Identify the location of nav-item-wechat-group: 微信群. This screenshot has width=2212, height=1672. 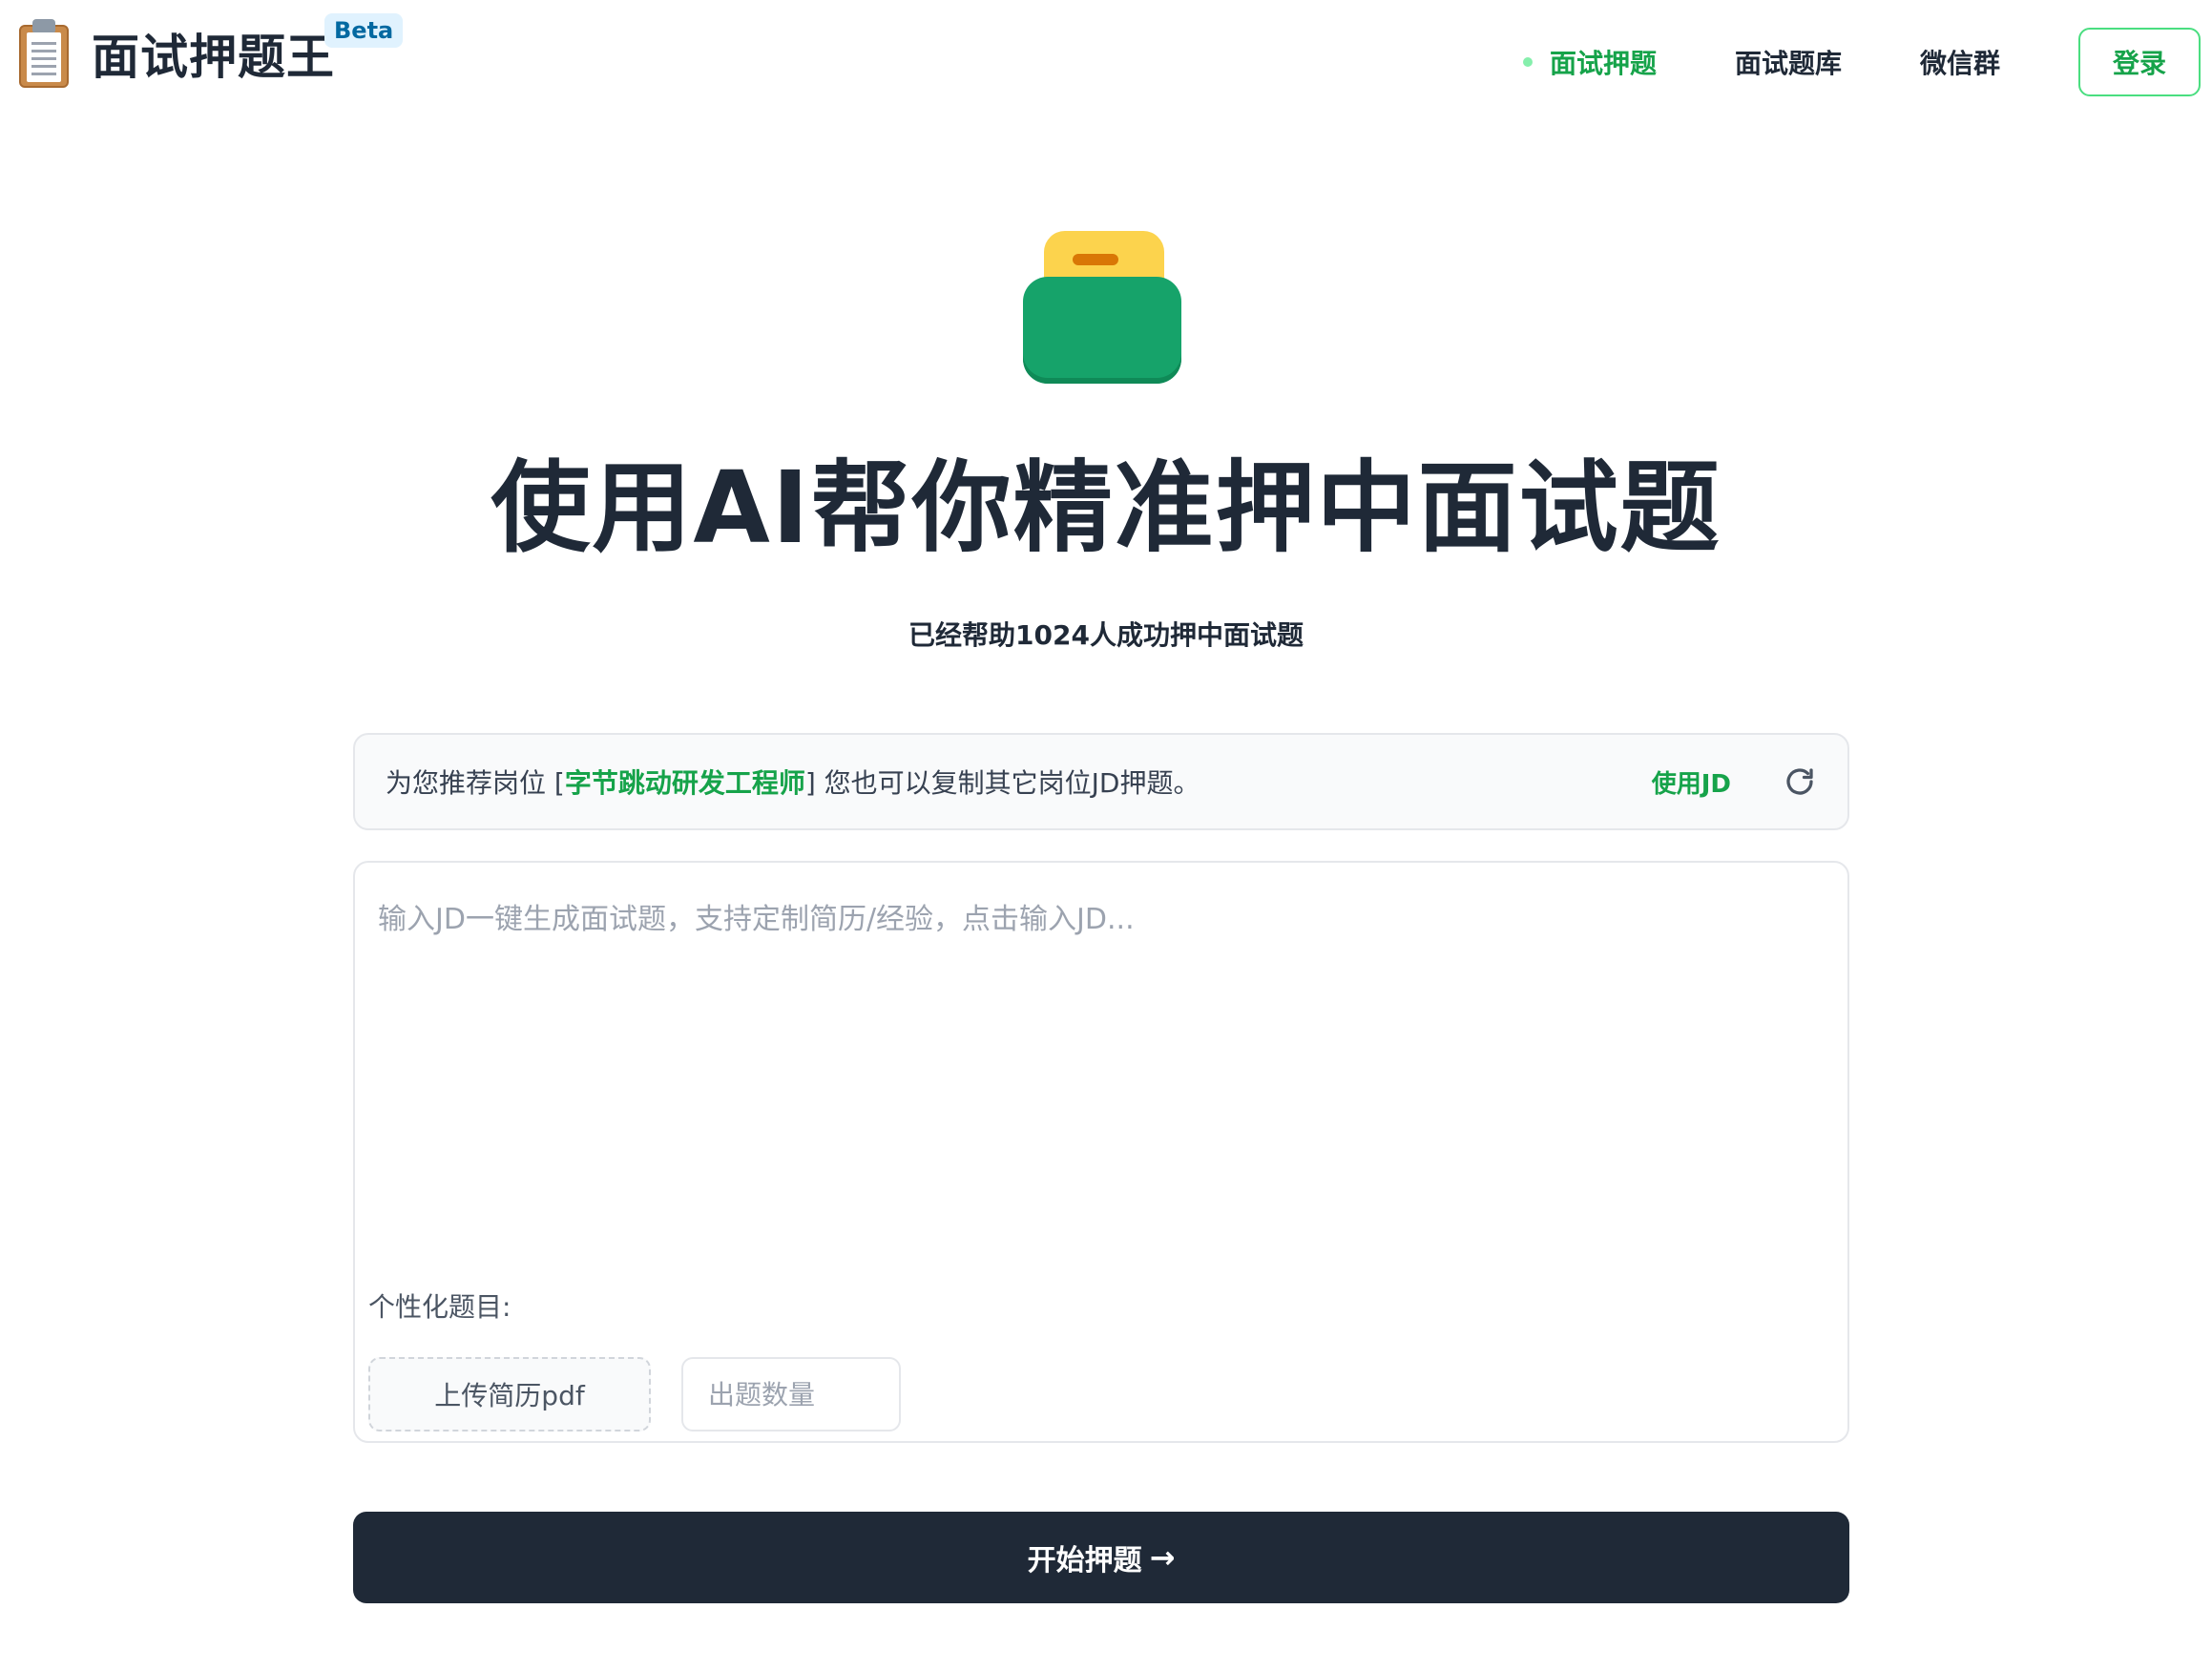
(1960, 62).